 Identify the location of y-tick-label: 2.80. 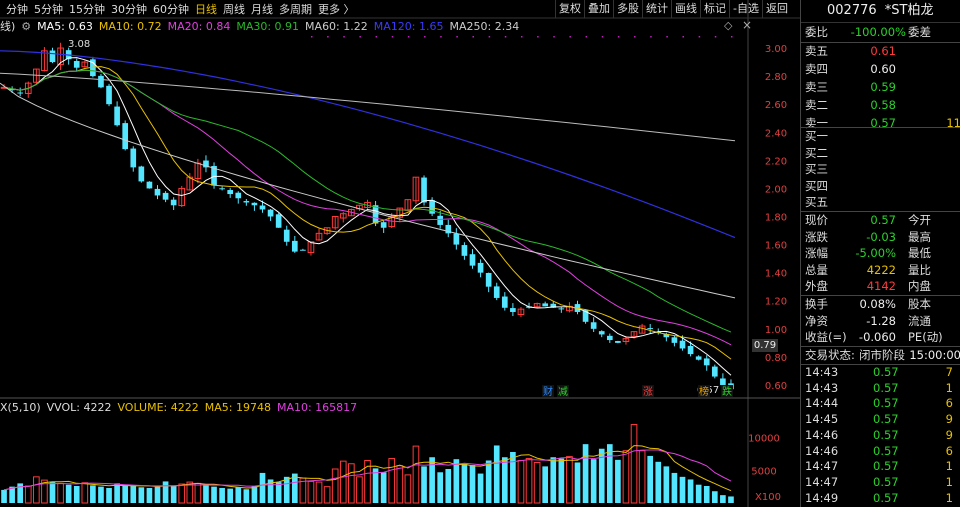
(776, 77).